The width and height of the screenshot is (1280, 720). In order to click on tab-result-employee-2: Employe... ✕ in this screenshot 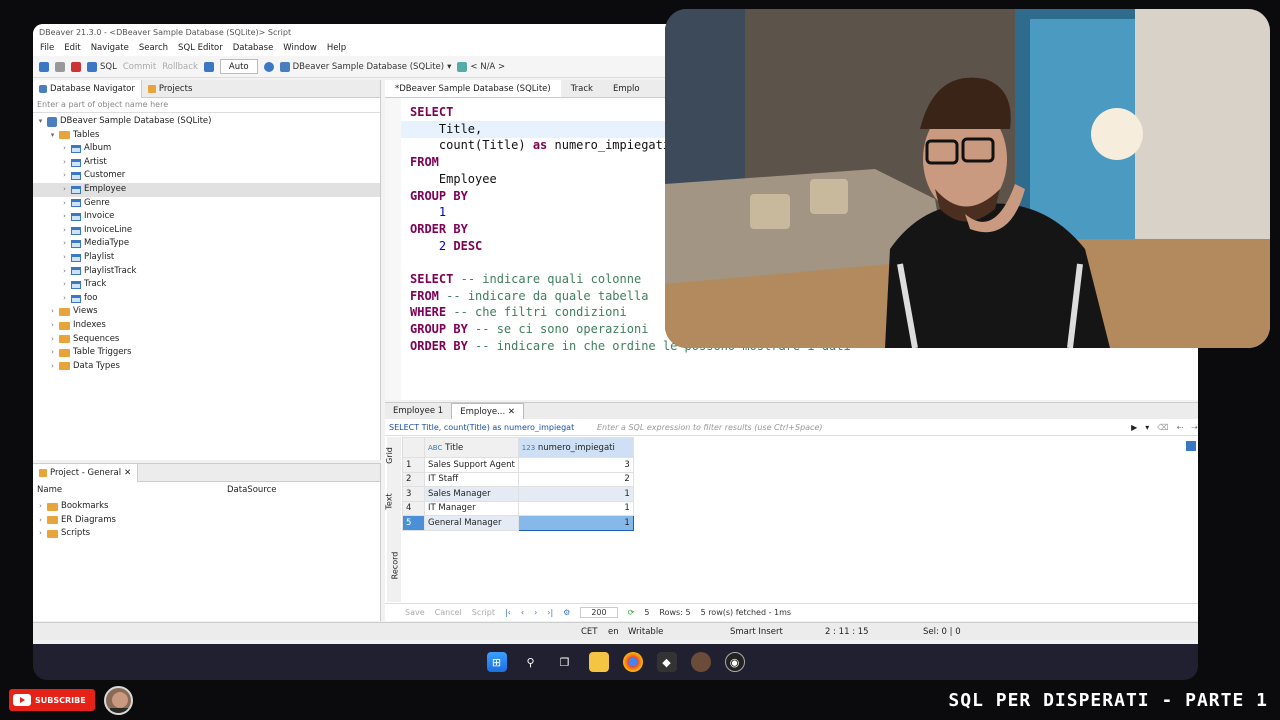, I will do `click(488, 411)`.